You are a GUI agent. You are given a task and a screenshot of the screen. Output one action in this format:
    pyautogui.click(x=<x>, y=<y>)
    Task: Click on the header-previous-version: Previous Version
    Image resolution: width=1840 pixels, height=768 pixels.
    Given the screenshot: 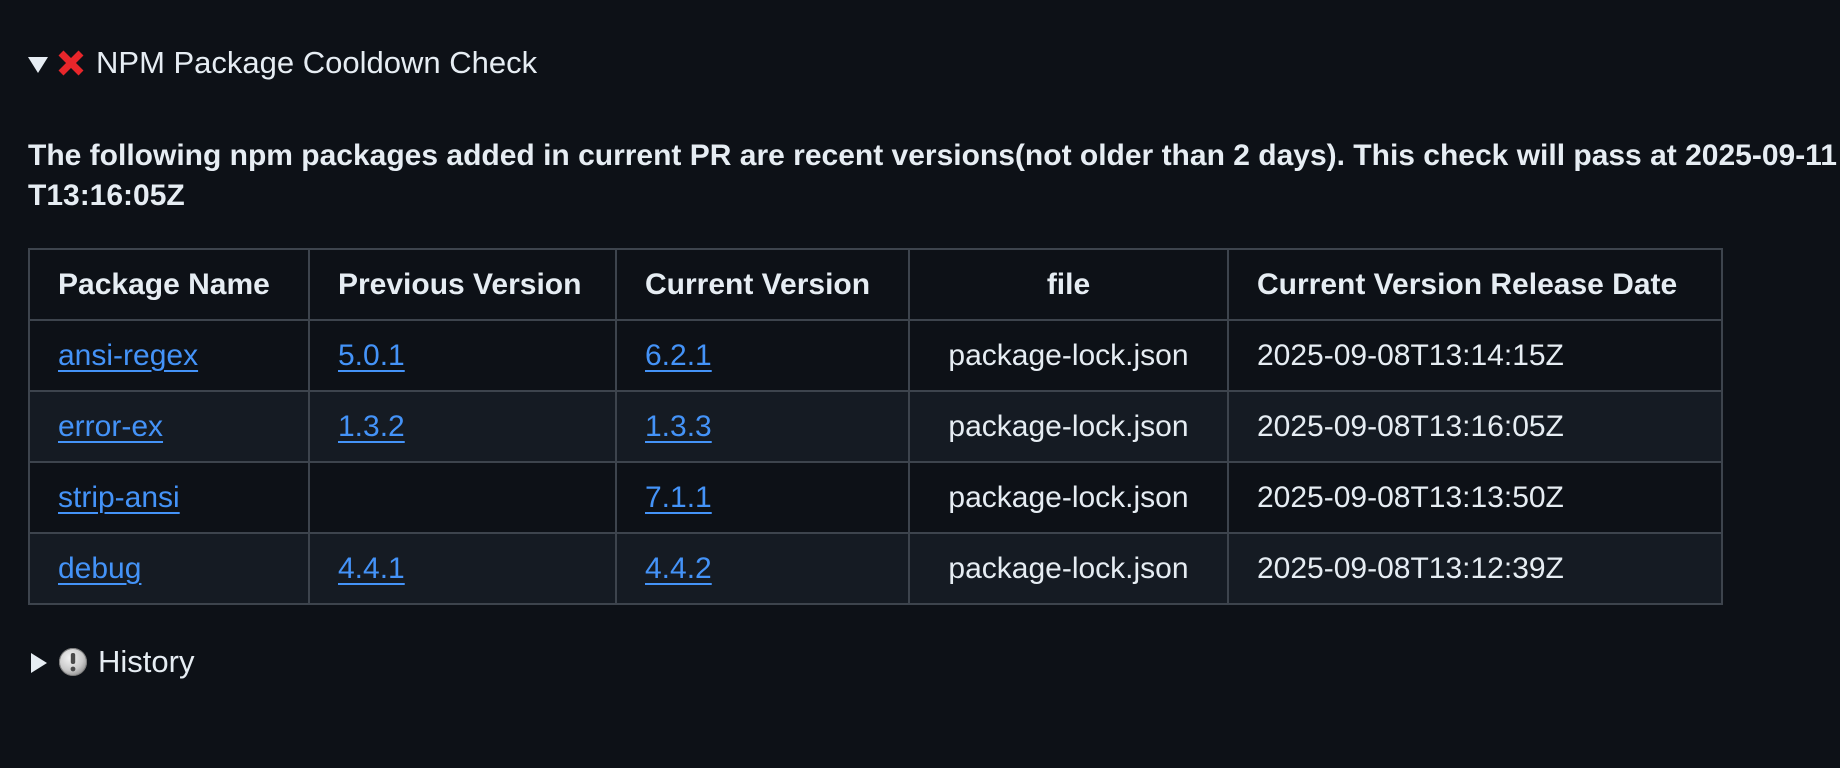 What is the action you would take?
    pyautogui.click(x=462, y=284)
    